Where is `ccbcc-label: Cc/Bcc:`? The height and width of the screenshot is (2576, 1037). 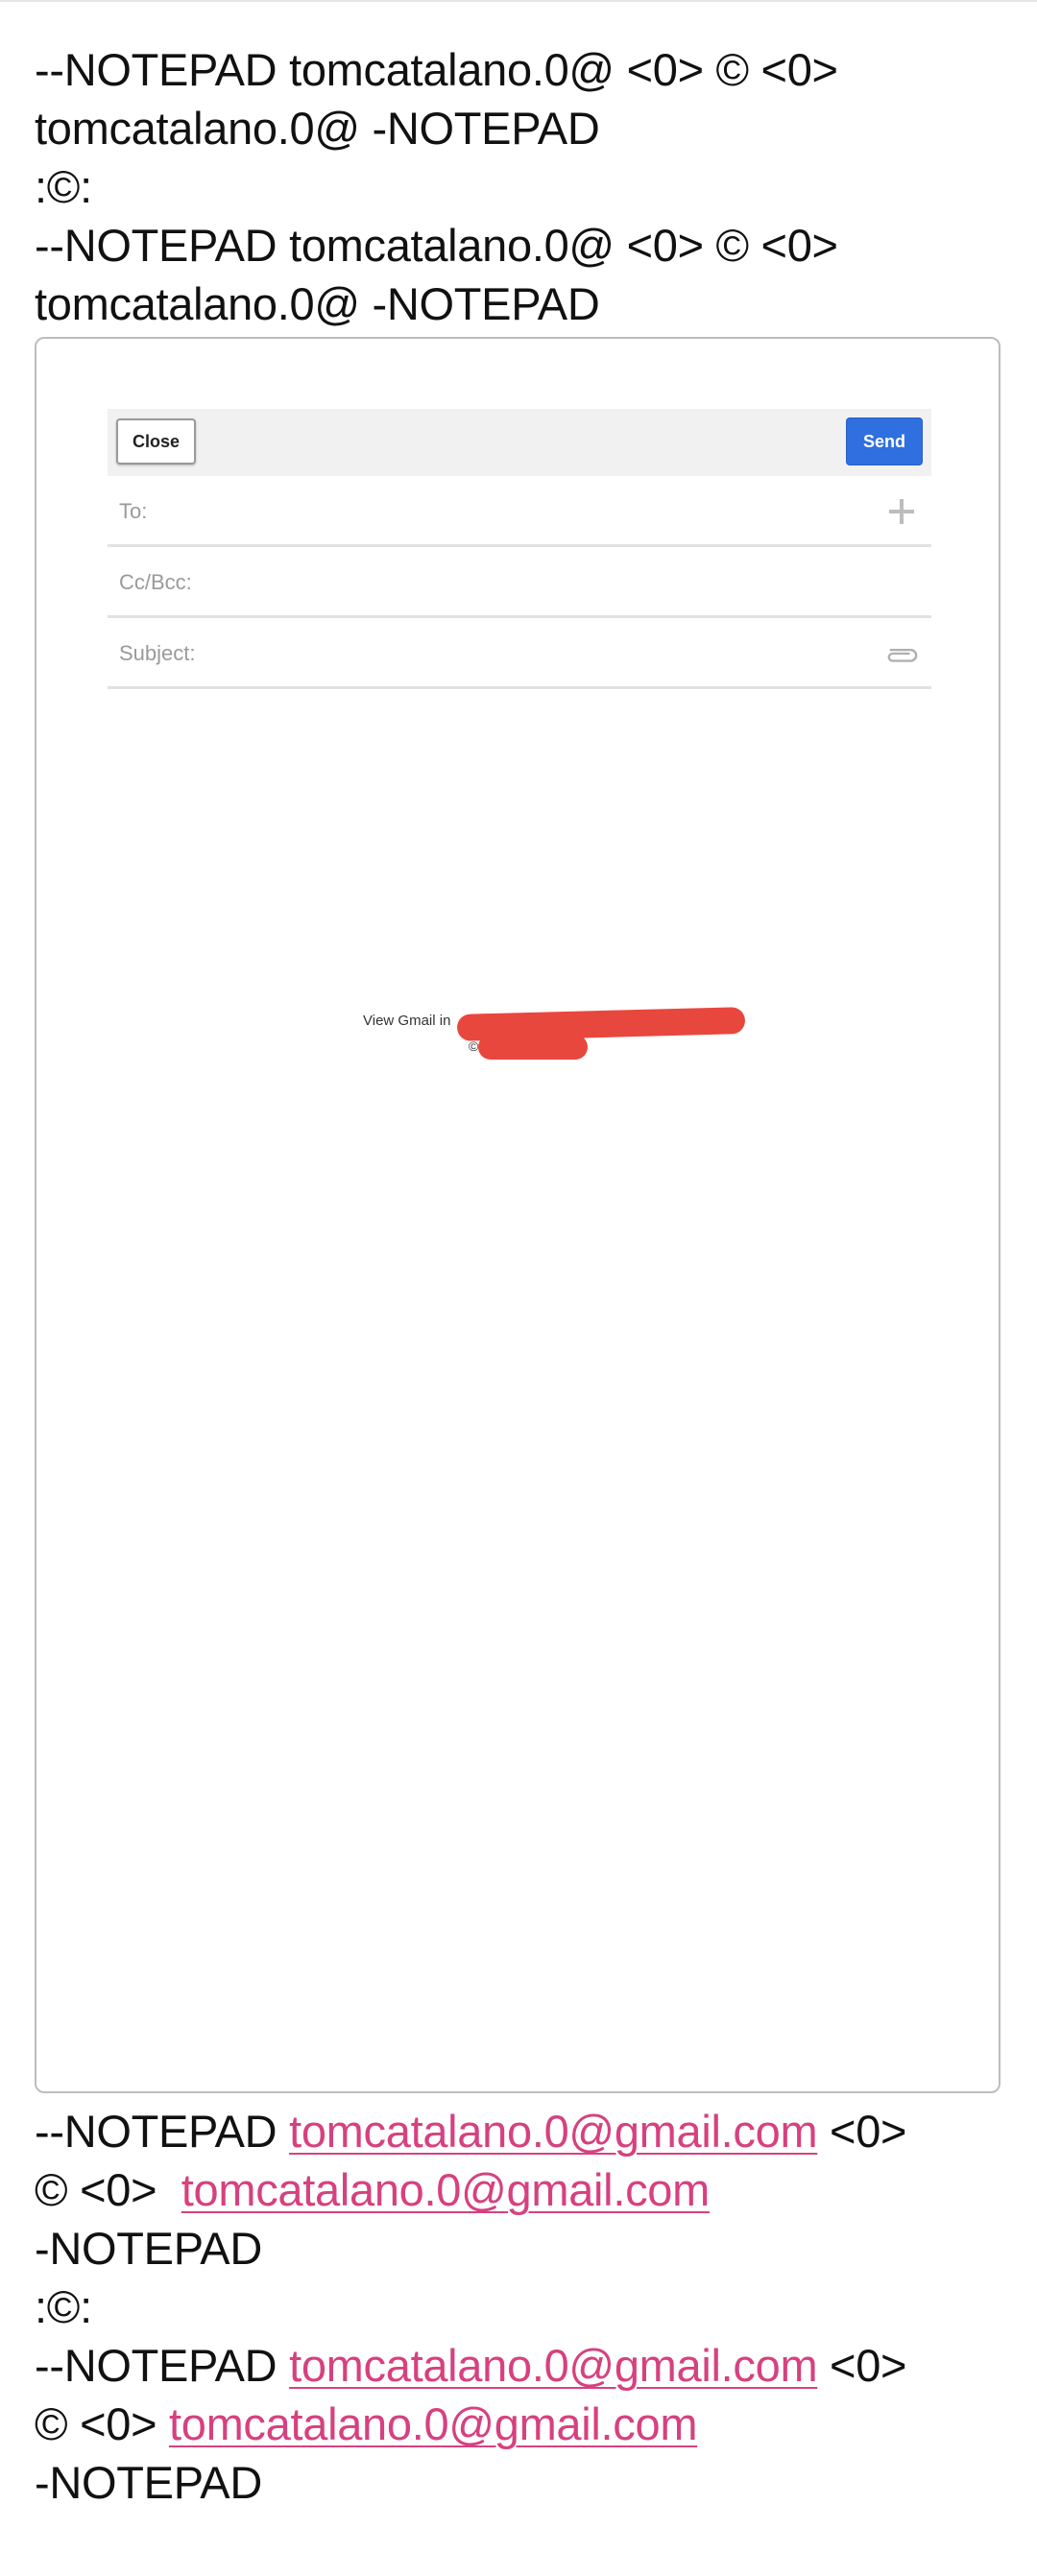 ccbcc-label: Cc/Bcc: is located at coordinates (155, 582).